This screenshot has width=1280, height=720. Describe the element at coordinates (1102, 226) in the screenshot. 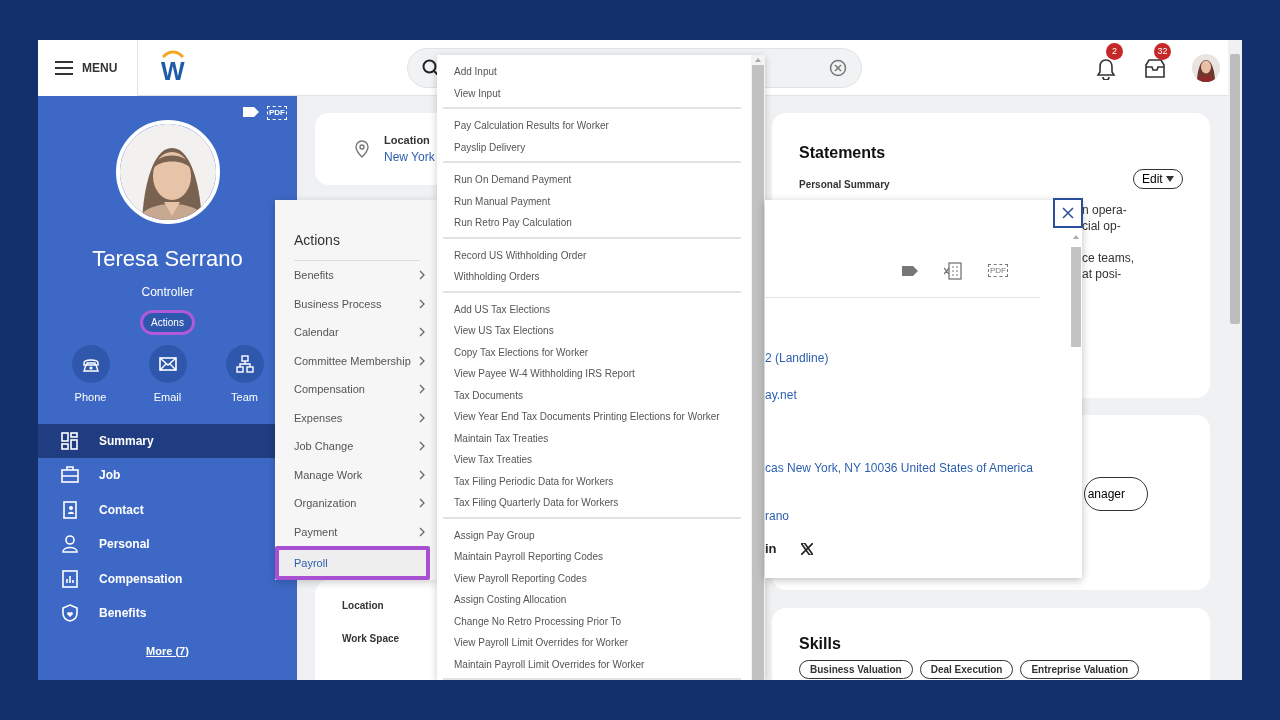

I see `summary-text: cial op-` at that location.